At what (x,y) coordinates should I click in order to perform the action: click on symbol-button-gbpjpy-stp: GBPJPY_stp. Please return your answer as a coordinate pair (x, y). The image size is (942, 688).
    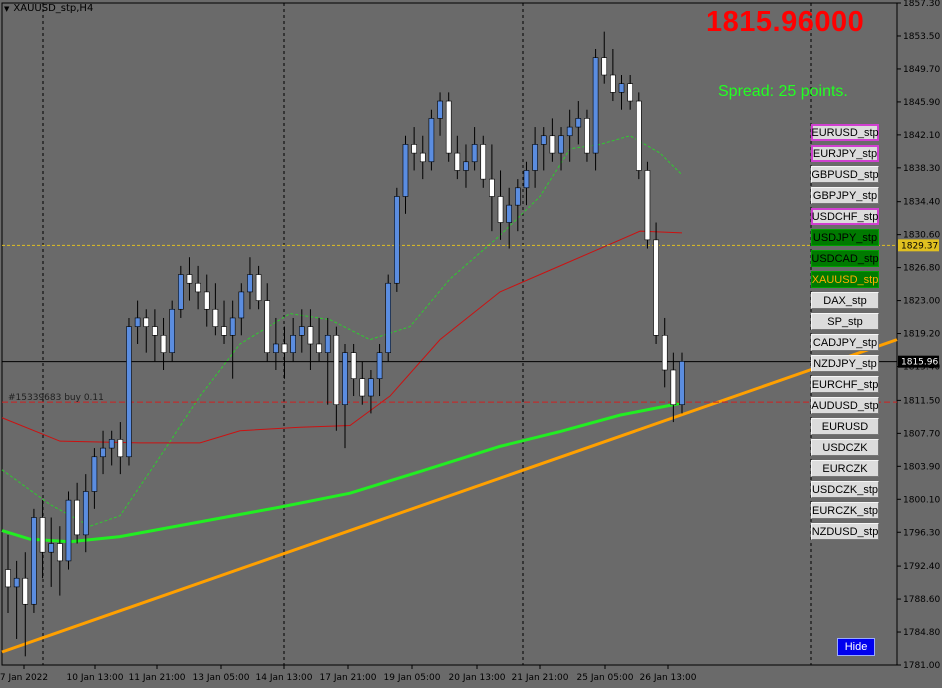
    Looking at the image, I should click on (845, 195).